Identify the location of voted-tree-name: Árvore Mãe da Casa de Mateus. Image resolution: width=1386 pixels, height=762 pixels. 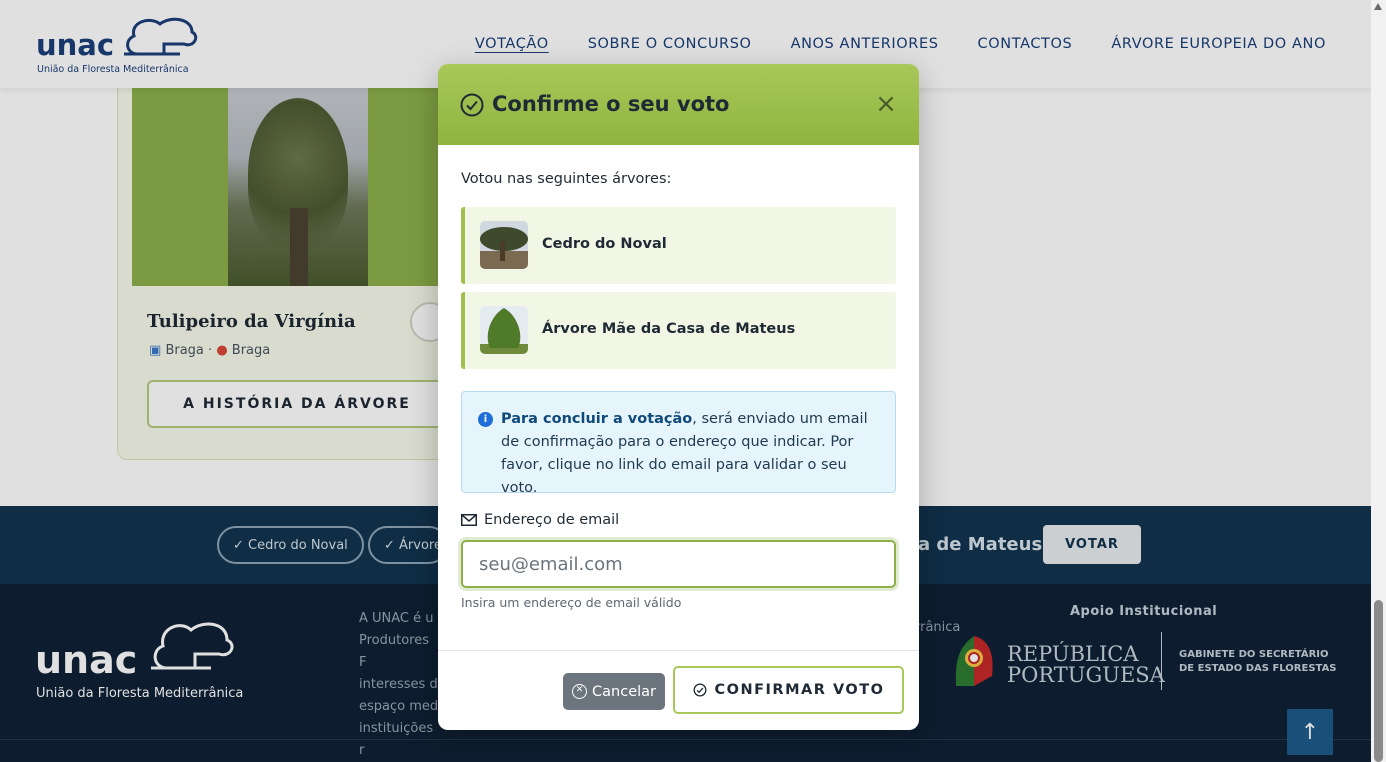
(669, 329).